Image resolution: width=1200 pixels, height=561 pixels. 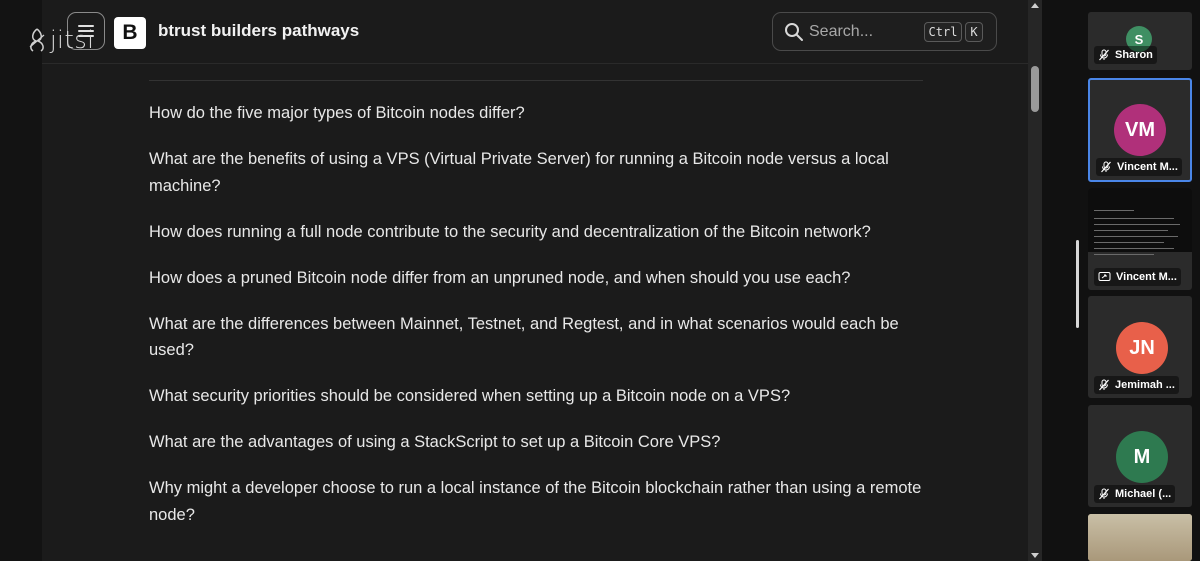 I want to click on jitsi-watermark: jitsi, so click(x=60, y=40).